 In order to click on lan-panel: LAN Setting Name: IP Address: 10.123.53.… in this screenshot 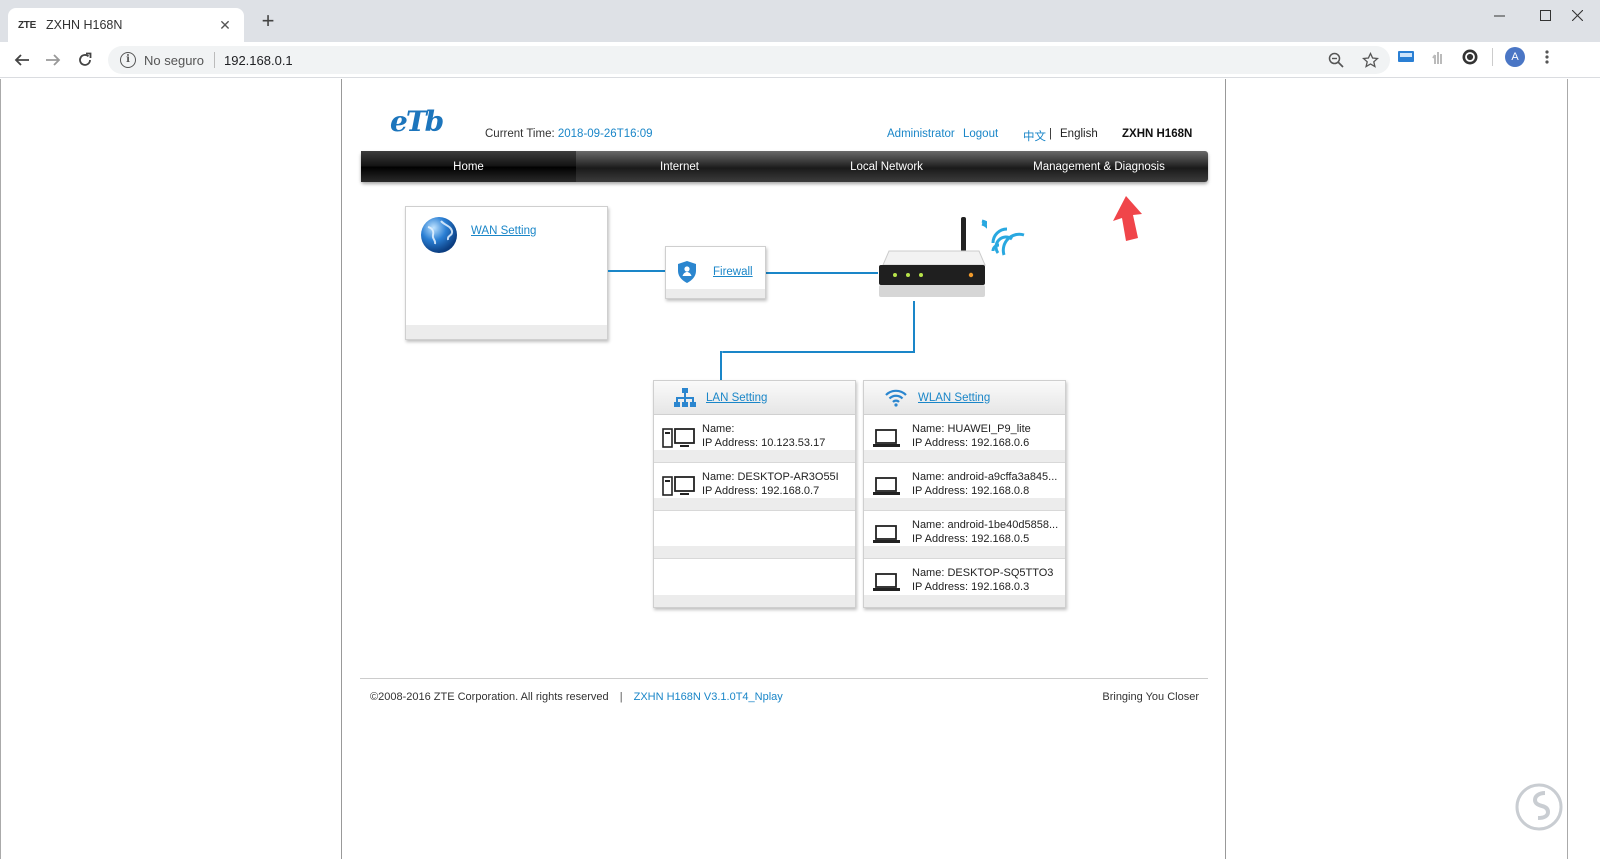, I will do `click(754, 494)`.